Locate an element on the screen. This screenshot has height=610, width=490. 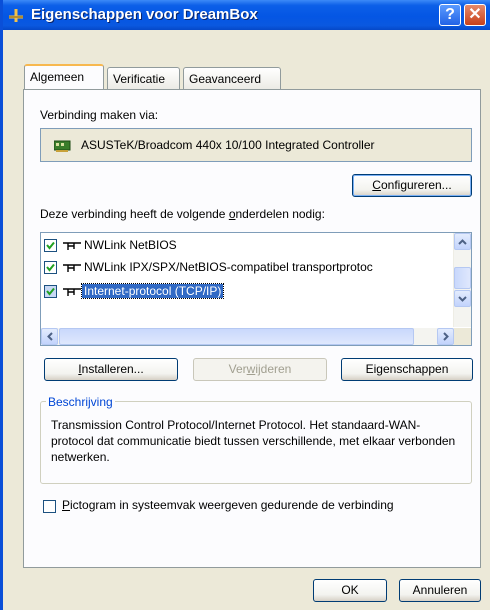
properties-label-start: Ei is located at coordinates (371, 369).